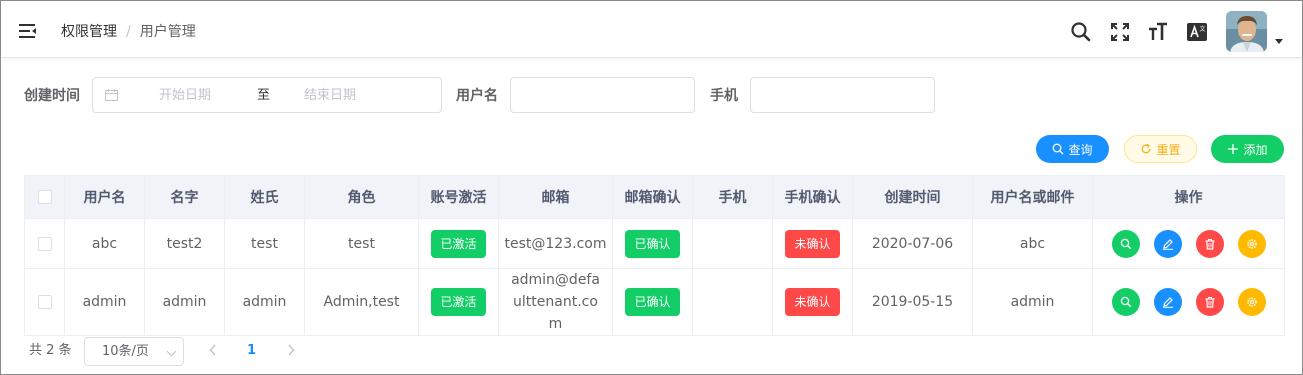 The image size is (1303, 375). I want to click on select-all-checkbox, so click(44, 197).